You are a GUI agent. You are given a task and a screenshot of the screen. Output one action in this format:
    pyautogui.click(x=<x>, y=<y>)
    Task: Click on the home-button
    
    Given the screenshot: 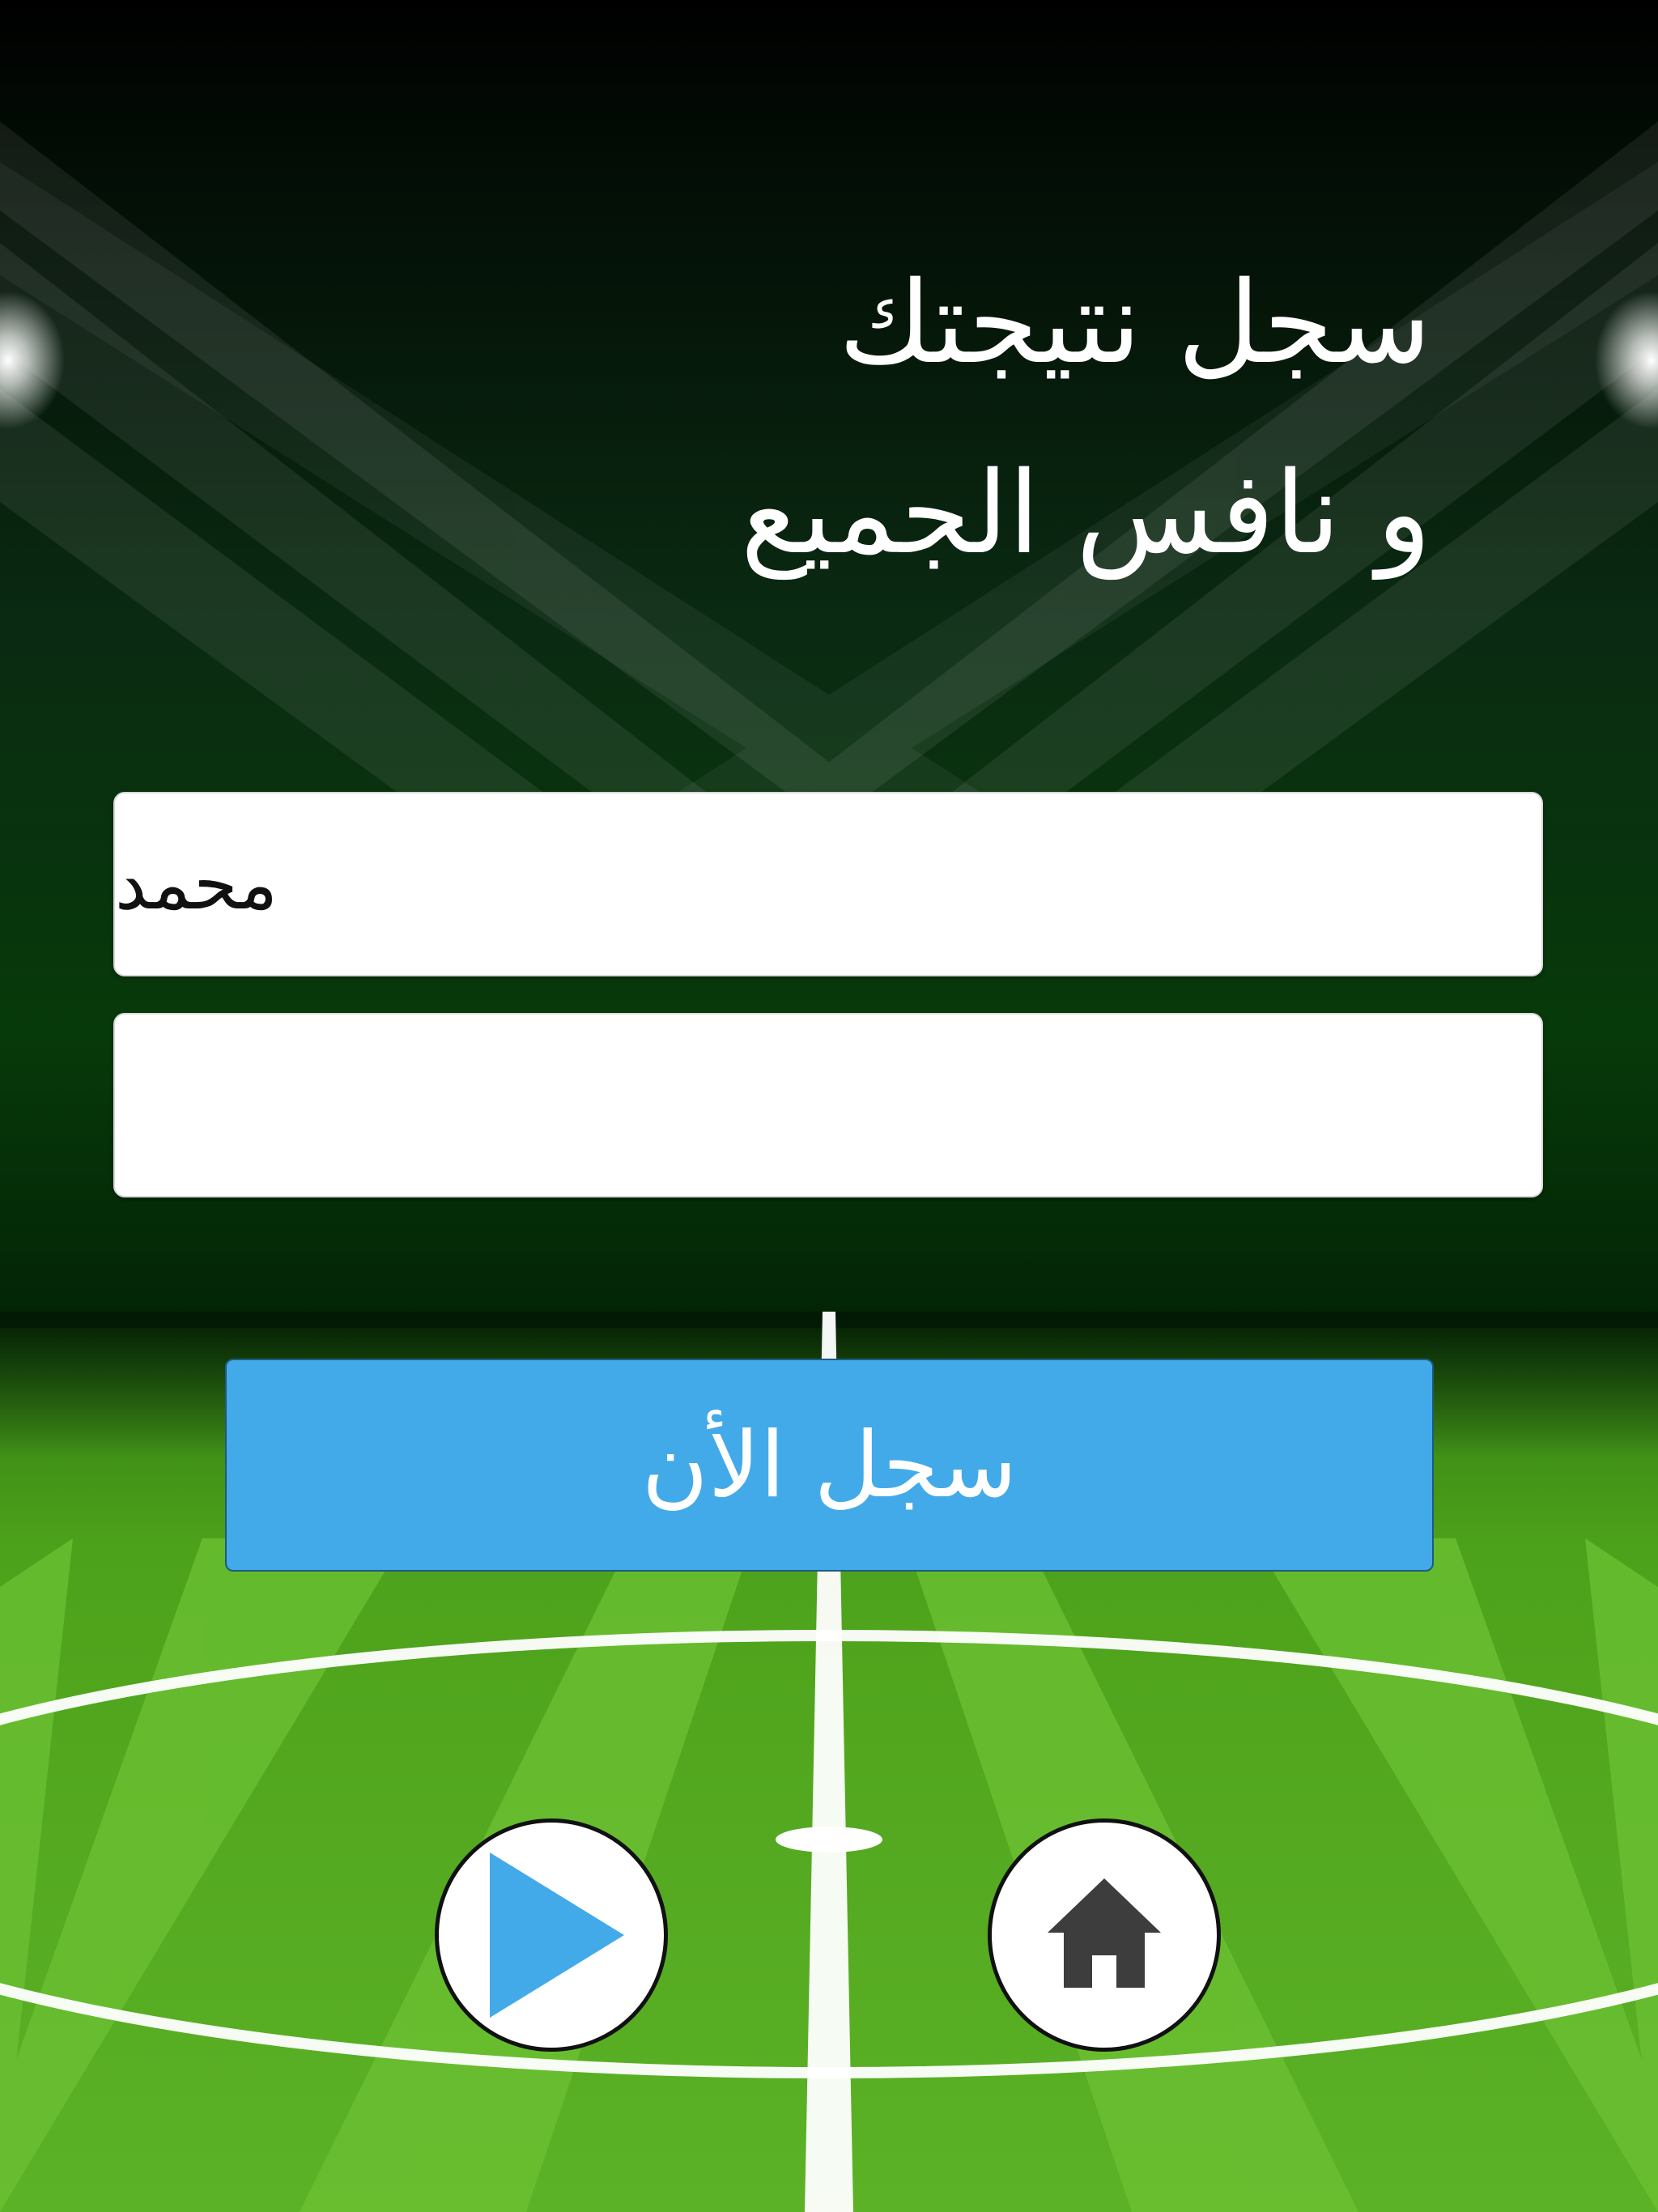 What is the action you would take?
    pyautogui.click(x=1104, y=1936)
    